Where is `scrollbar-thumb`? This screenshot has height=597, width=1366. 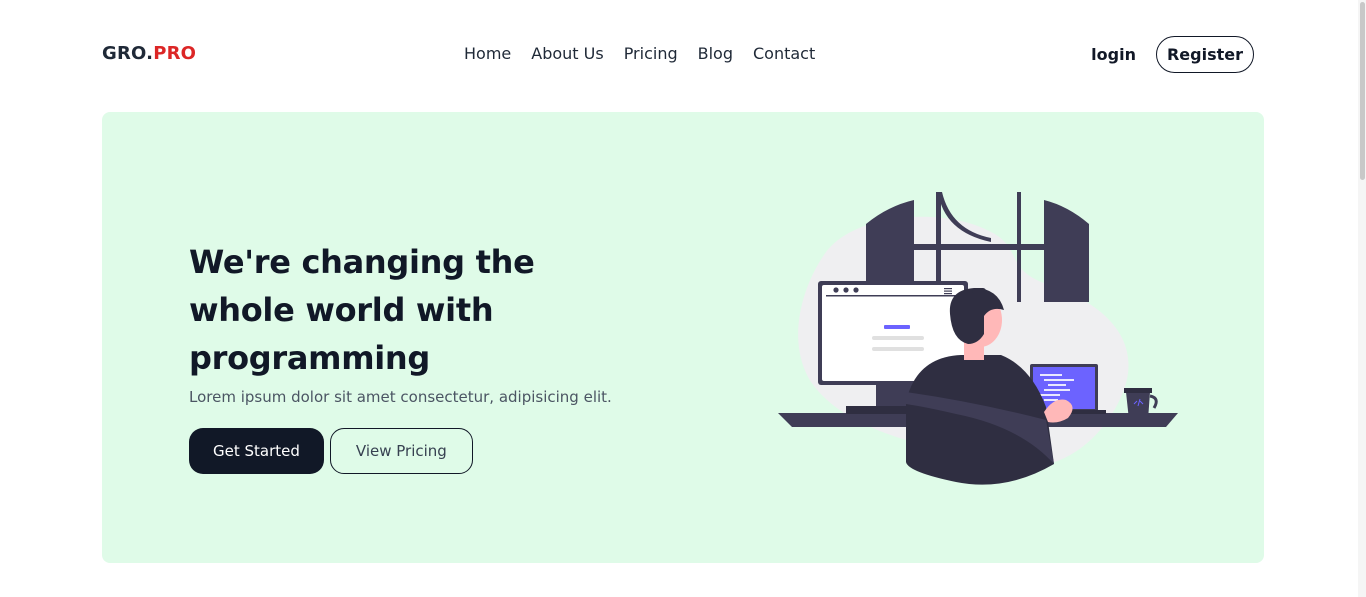 scrollbar-thumb is located at coordinates (1362, 91).